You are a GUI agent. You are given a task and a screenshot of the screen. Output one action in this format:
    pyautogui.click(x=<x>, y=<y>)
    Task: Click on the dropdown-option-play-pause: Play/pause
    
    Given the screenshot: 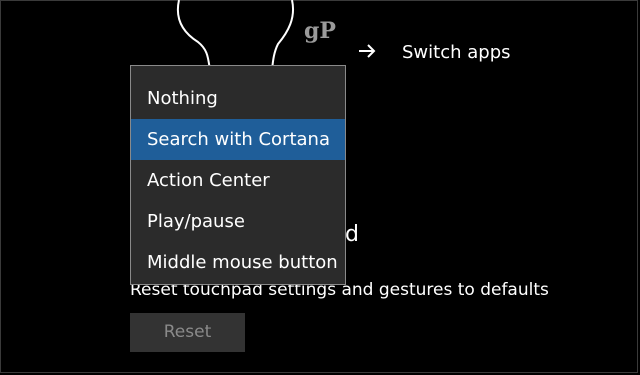 What is the action you would take?
    pyautogui.click(x=238, y=221)
    